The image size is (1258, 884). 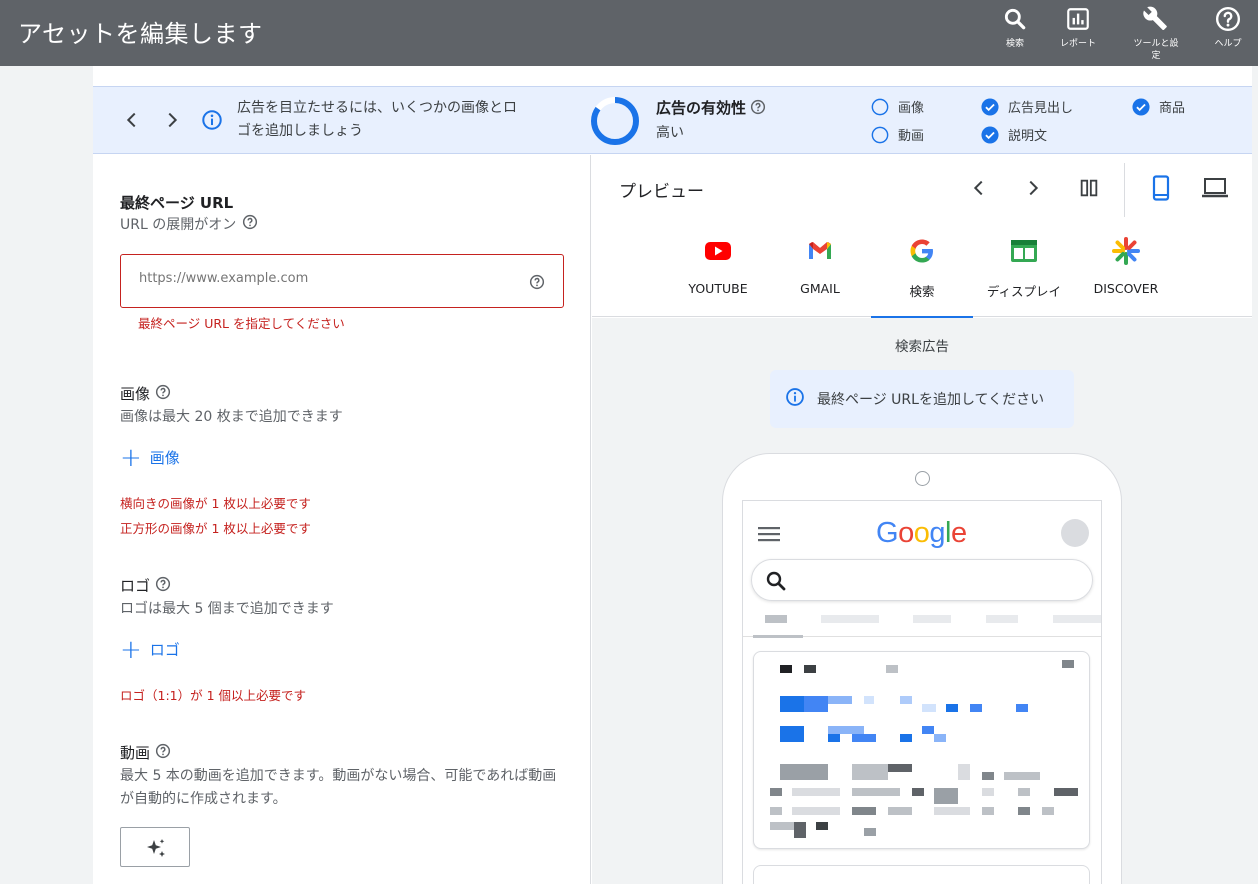 What do you see at coordinates (931, 400) in the screenshot?
I see `preview-notice-text: 最終ページ URLを追加してください` at bounding box center [931, 400].